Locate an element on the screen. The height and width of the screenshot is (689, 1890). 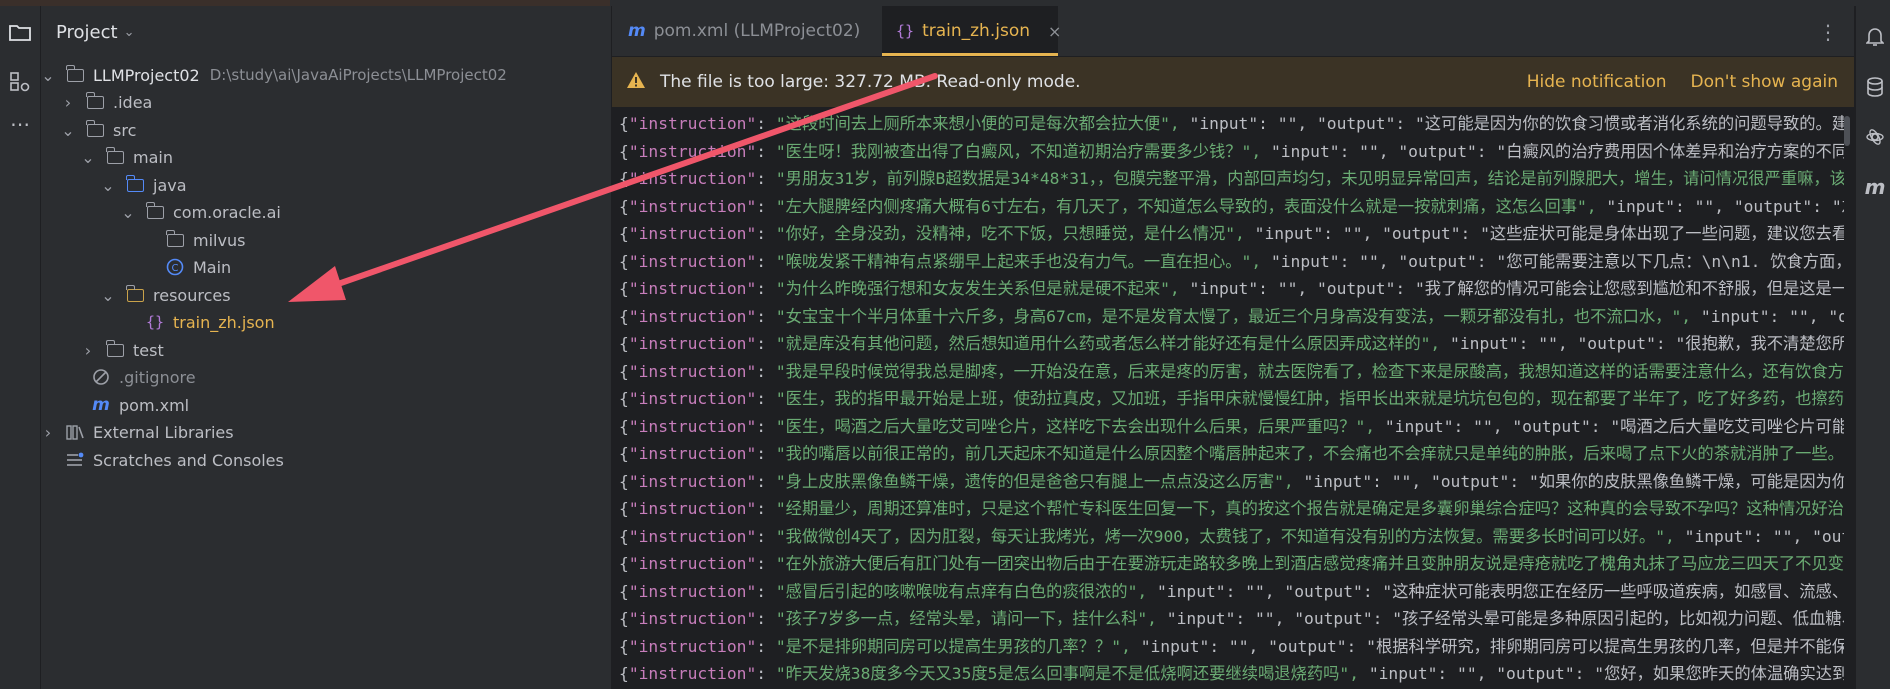
tree-item-src: ⌄ src is located at coordinates (98, 130).